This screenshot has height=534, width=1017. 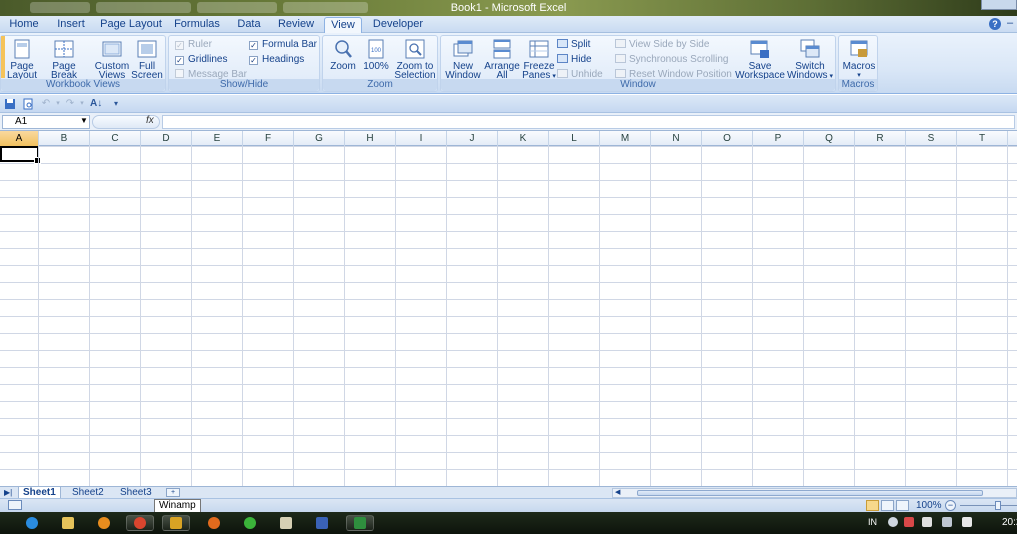 What do you see at coordinates (343, 55) in the screenshot?
I see `zoom-button: Zoom` at bounding box center [343, 55].